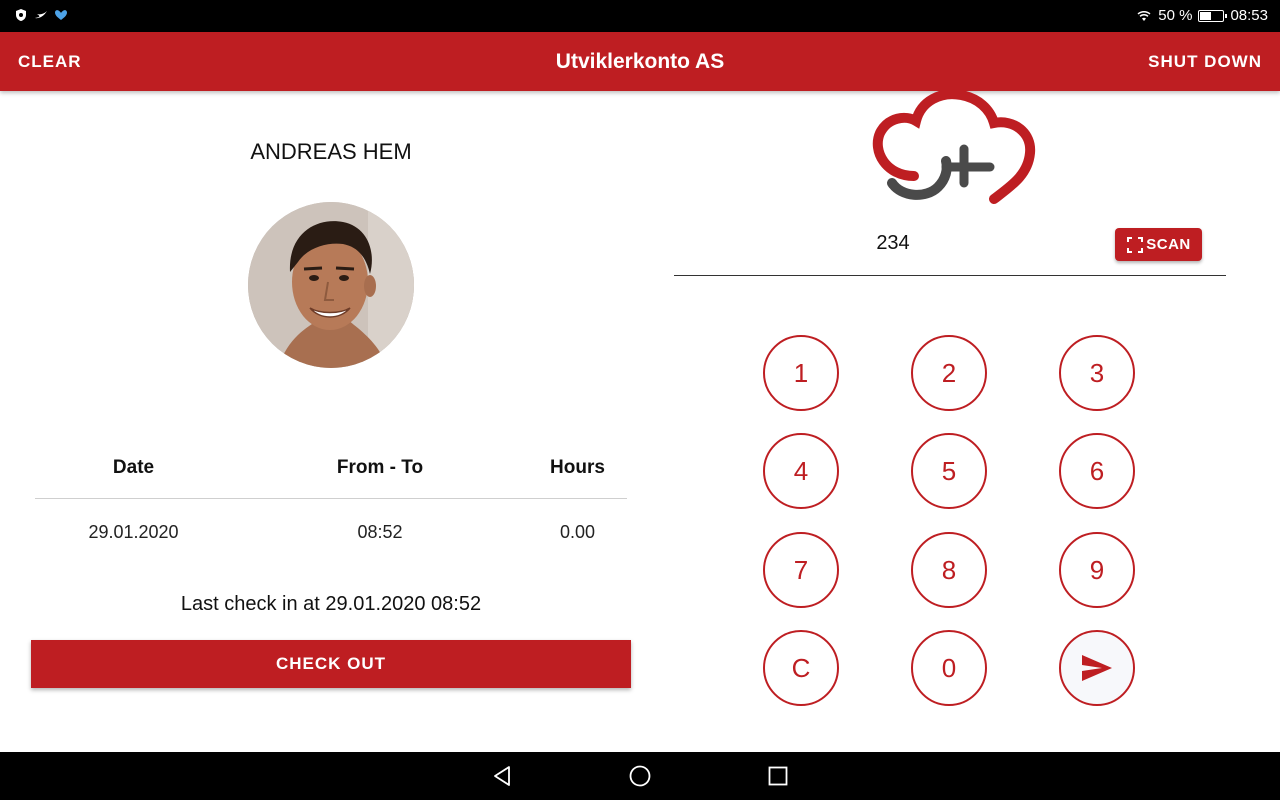 The width and height of the screenshot is (1280, 800). What do you see at coordinates (380, 467) in the screenshot?
I see `header-from-to: From - To` at bounding box center [380, 467].